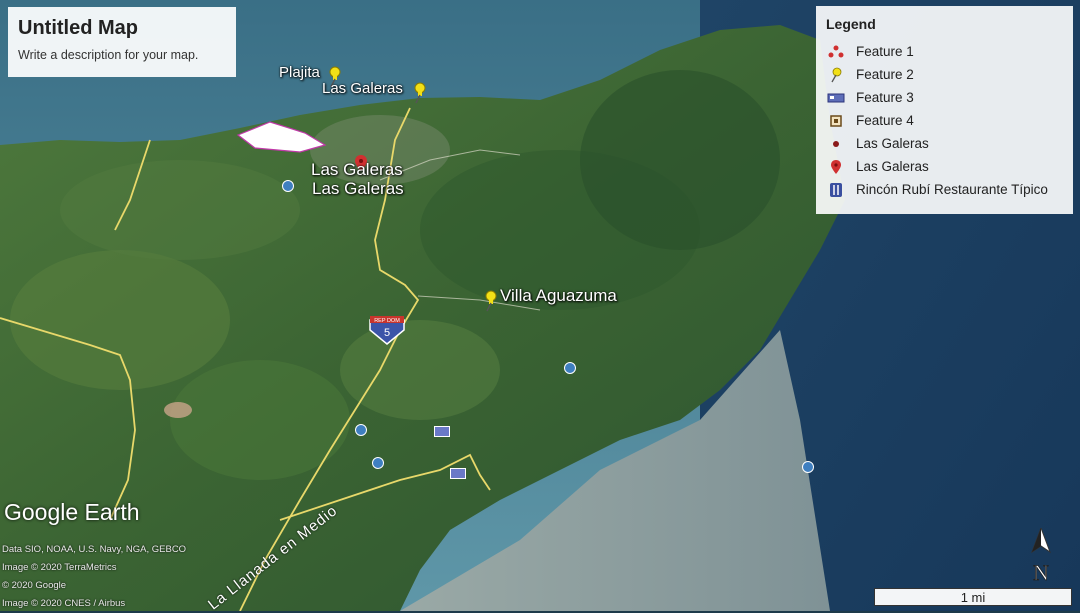  What do you see at coordinates (836, 52) in the screenshot?
I see `red-dots-icon` at bounding box center [836, 52].